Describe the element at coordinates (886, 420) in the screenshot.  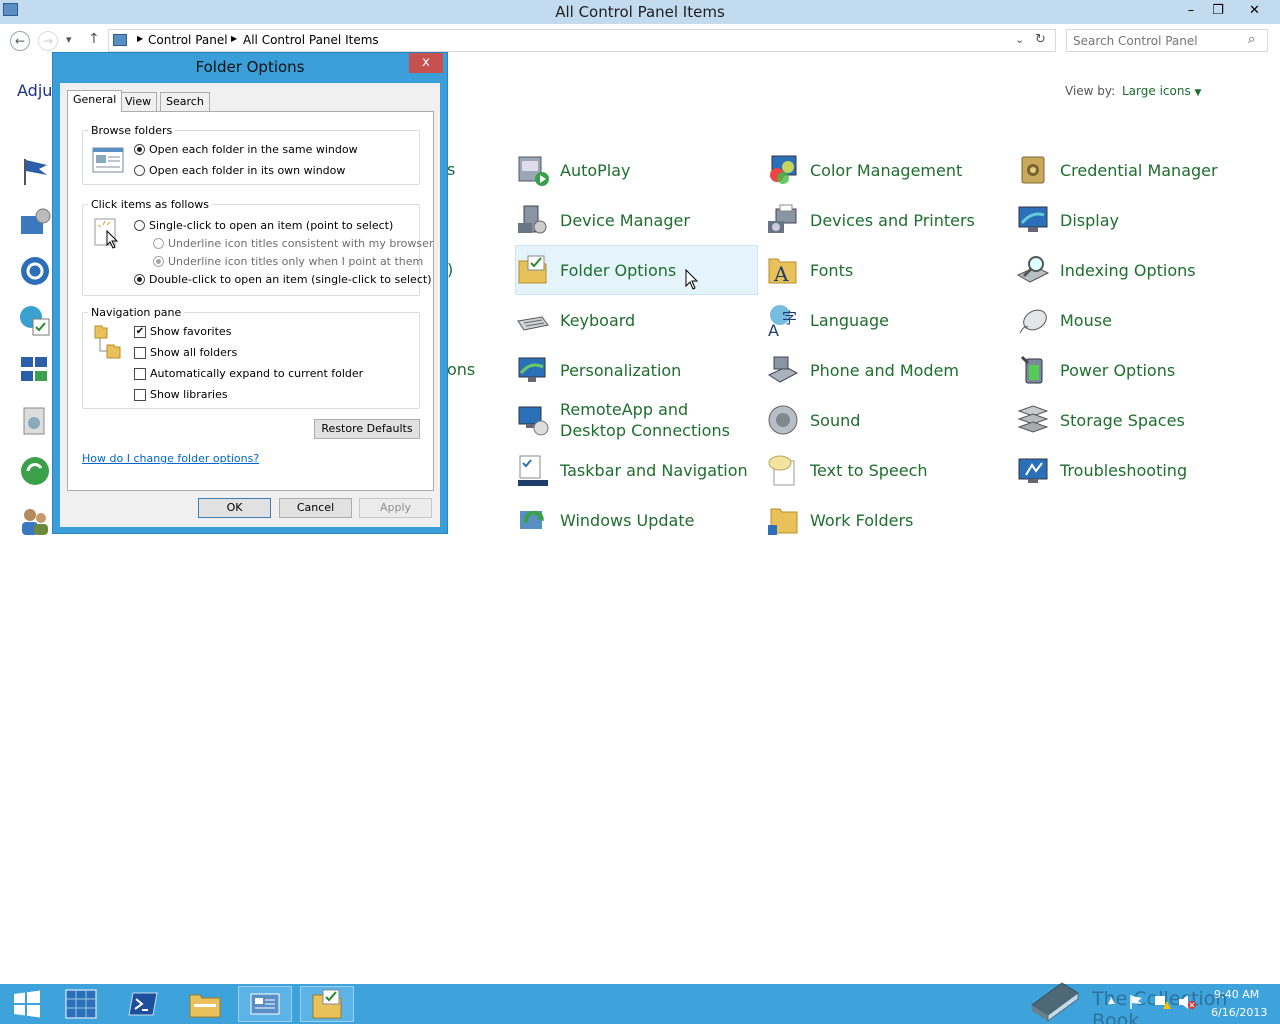
I see `cp-item-sound: Sound` at that location.